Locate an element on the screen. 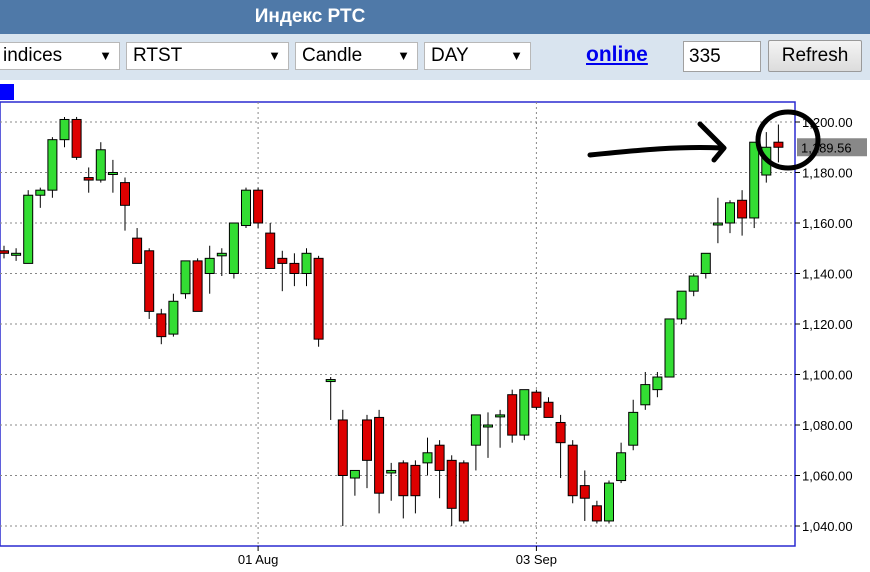  ytick-label: 1,160.00 is located at coordinates (827, 223).